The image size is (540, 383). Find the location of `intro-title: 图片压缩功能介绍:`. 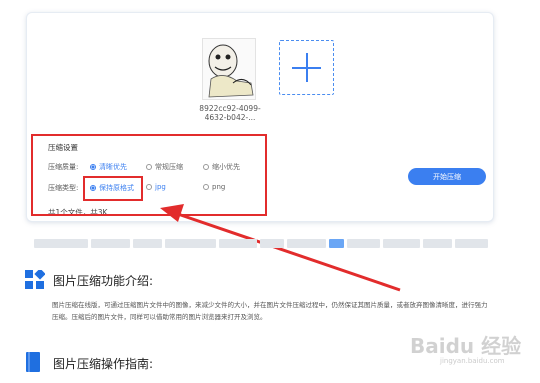

intro-title: 图片压缩功能介绍: is located at coordinates (103, 281).